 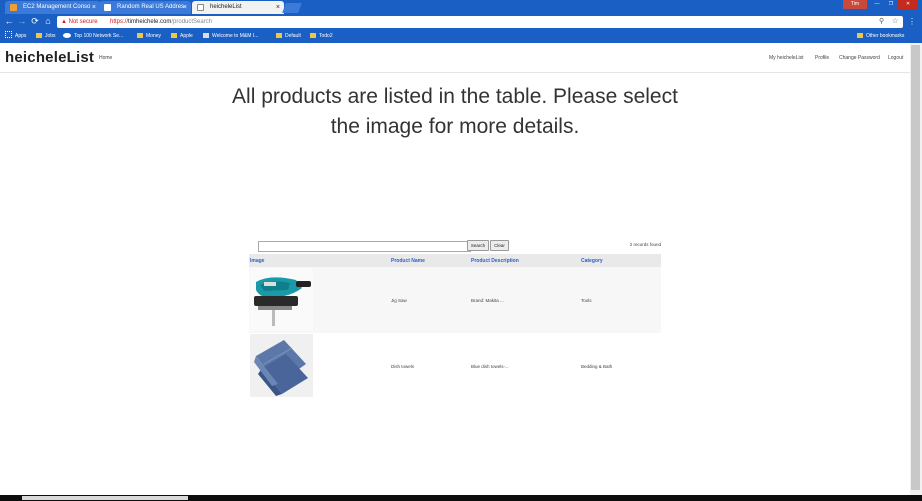 I want to click on url-scheme: https://, so click(x=119, y=22).